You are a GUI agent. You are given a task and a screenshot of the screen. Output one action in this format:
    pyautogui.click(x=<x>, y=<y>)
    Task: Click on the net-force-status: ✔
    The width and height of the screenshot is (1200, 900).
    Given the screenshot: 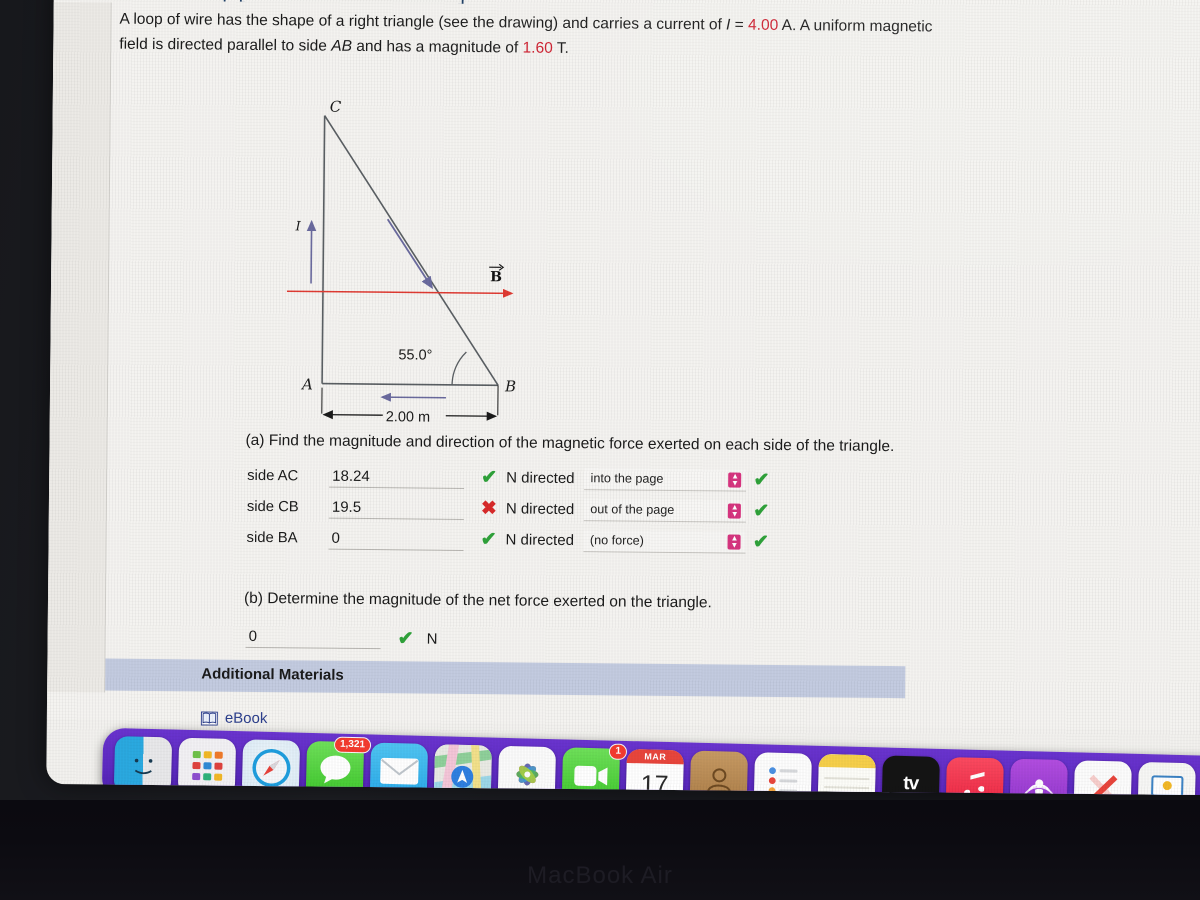 What is the action you would take?
    pyautogui.click(x=405, y=638)
    